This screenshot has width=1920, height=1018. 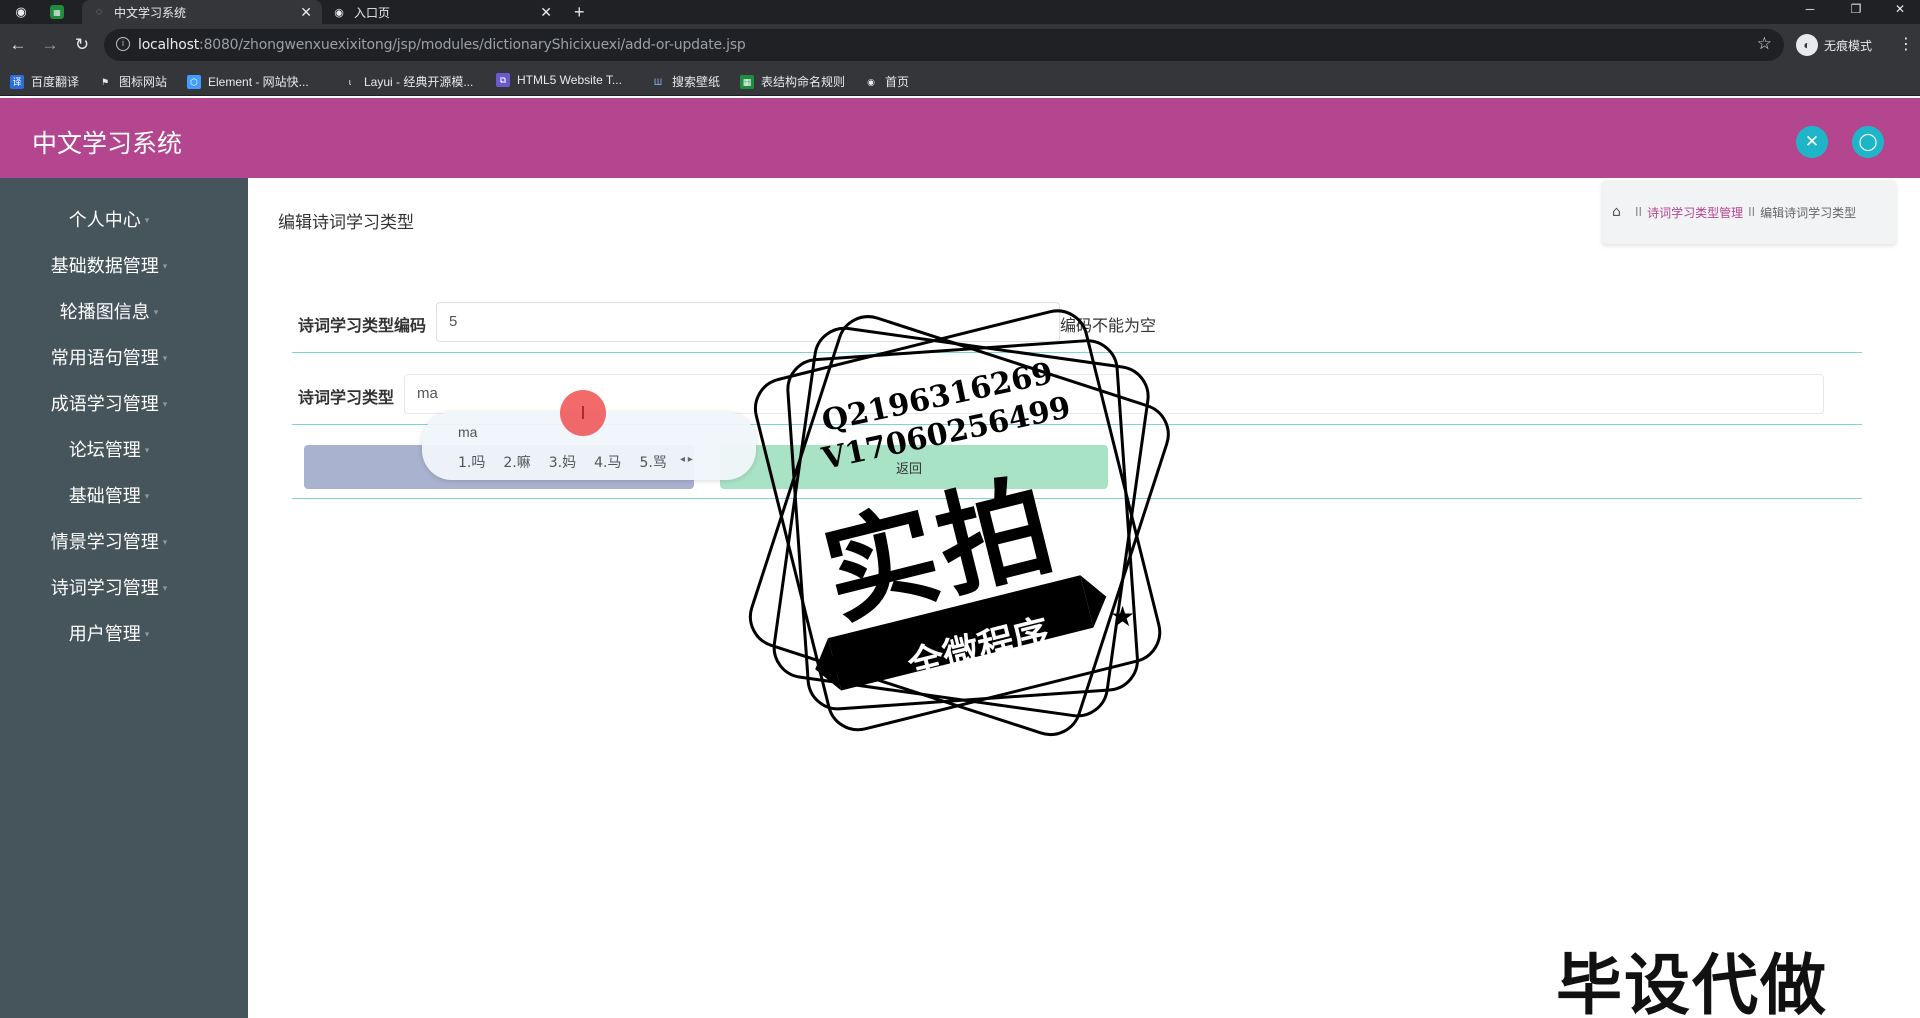 I want to click on breadcrumb: ⌂ II 诗词学习类型管理 II 编辑诗词学习类型, so click(x=1749, y=212).